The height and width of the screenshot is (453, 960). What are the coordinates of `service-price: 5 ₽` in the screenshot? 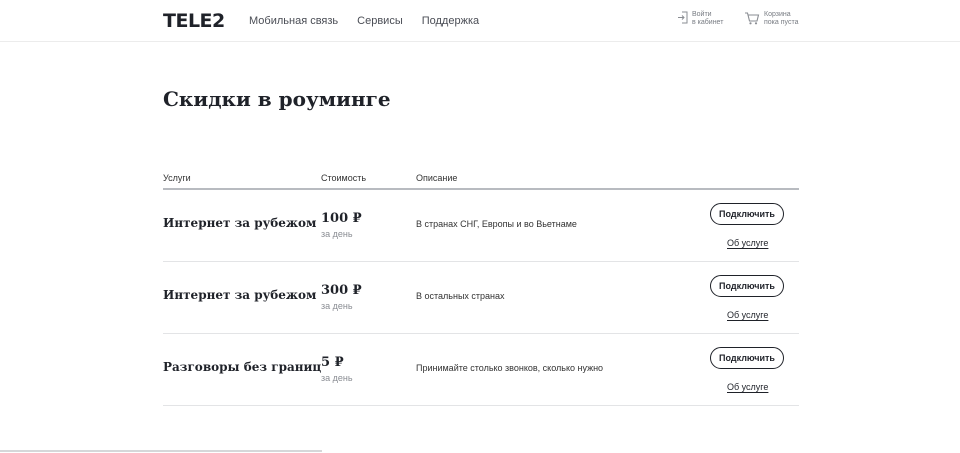 It's located at (332, 362).